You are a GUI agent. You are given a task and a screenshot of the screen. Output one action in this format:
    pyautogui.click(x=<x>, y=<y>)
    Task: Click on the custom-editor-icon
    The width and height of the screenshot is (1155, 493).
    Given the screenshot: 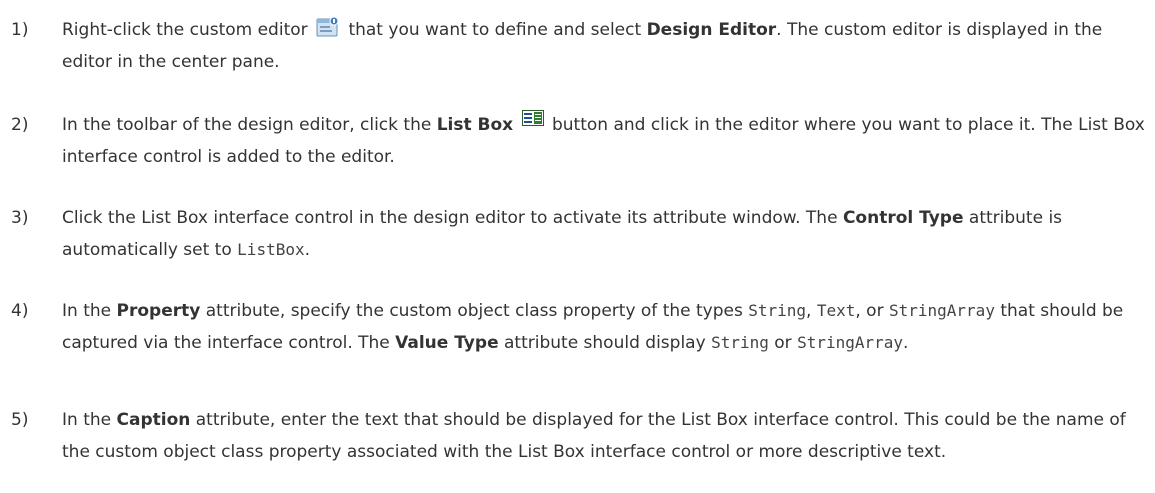 What is the action you would take?
    pyautogui.click(x=328, y=27)
    